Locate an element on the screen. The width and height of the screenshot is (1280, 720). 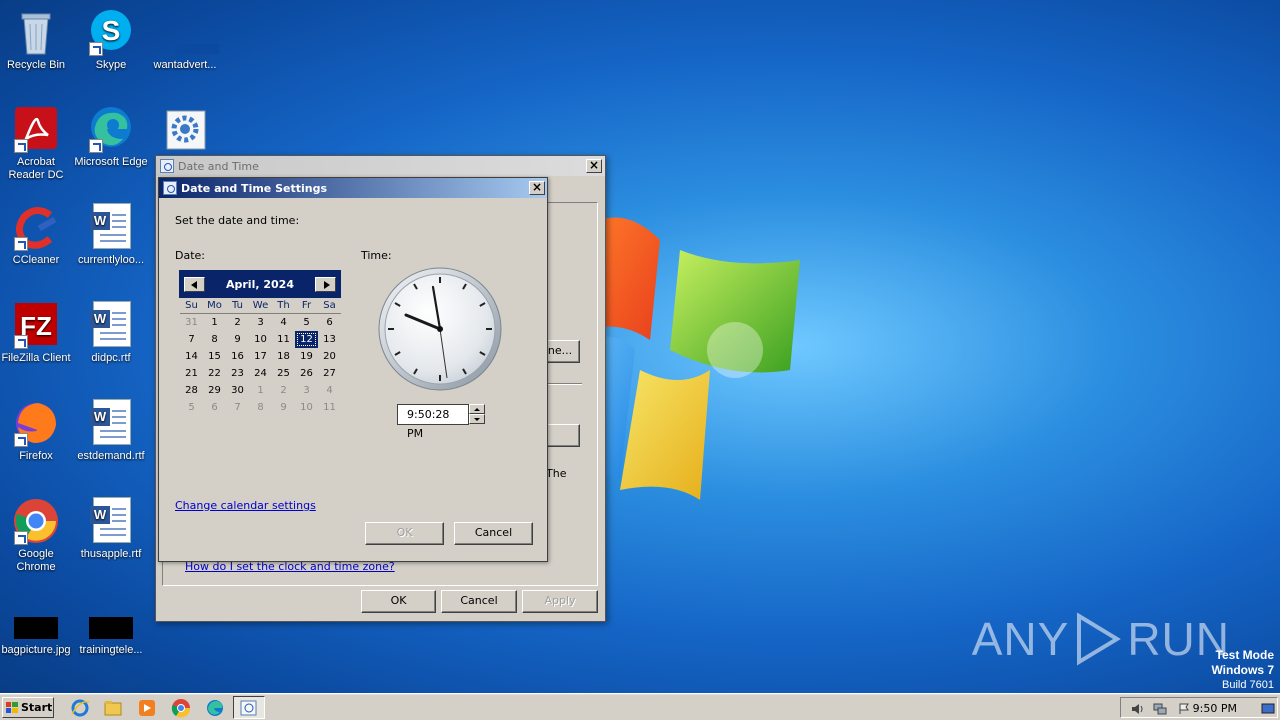
internet-explorer-icon is located at coordinates (80, 708).